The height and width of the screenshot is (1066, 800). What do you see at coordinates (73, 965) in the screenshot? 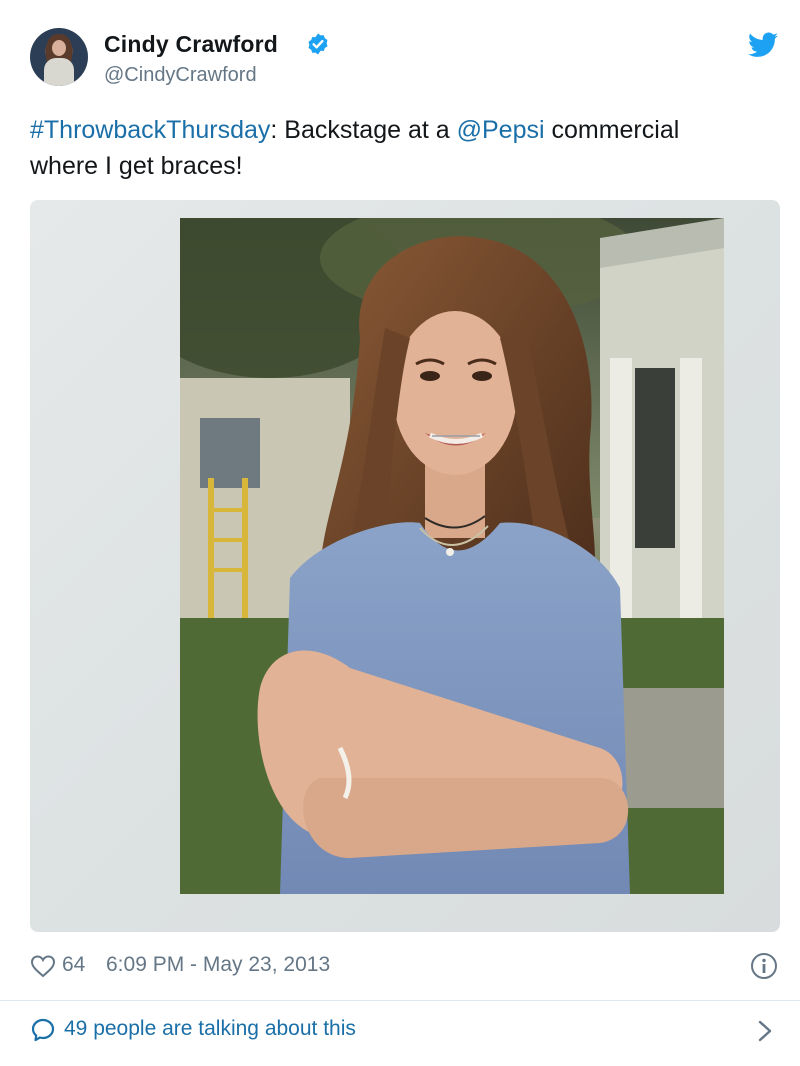
I see `like-count: 64` at bounding box center [73, 965].